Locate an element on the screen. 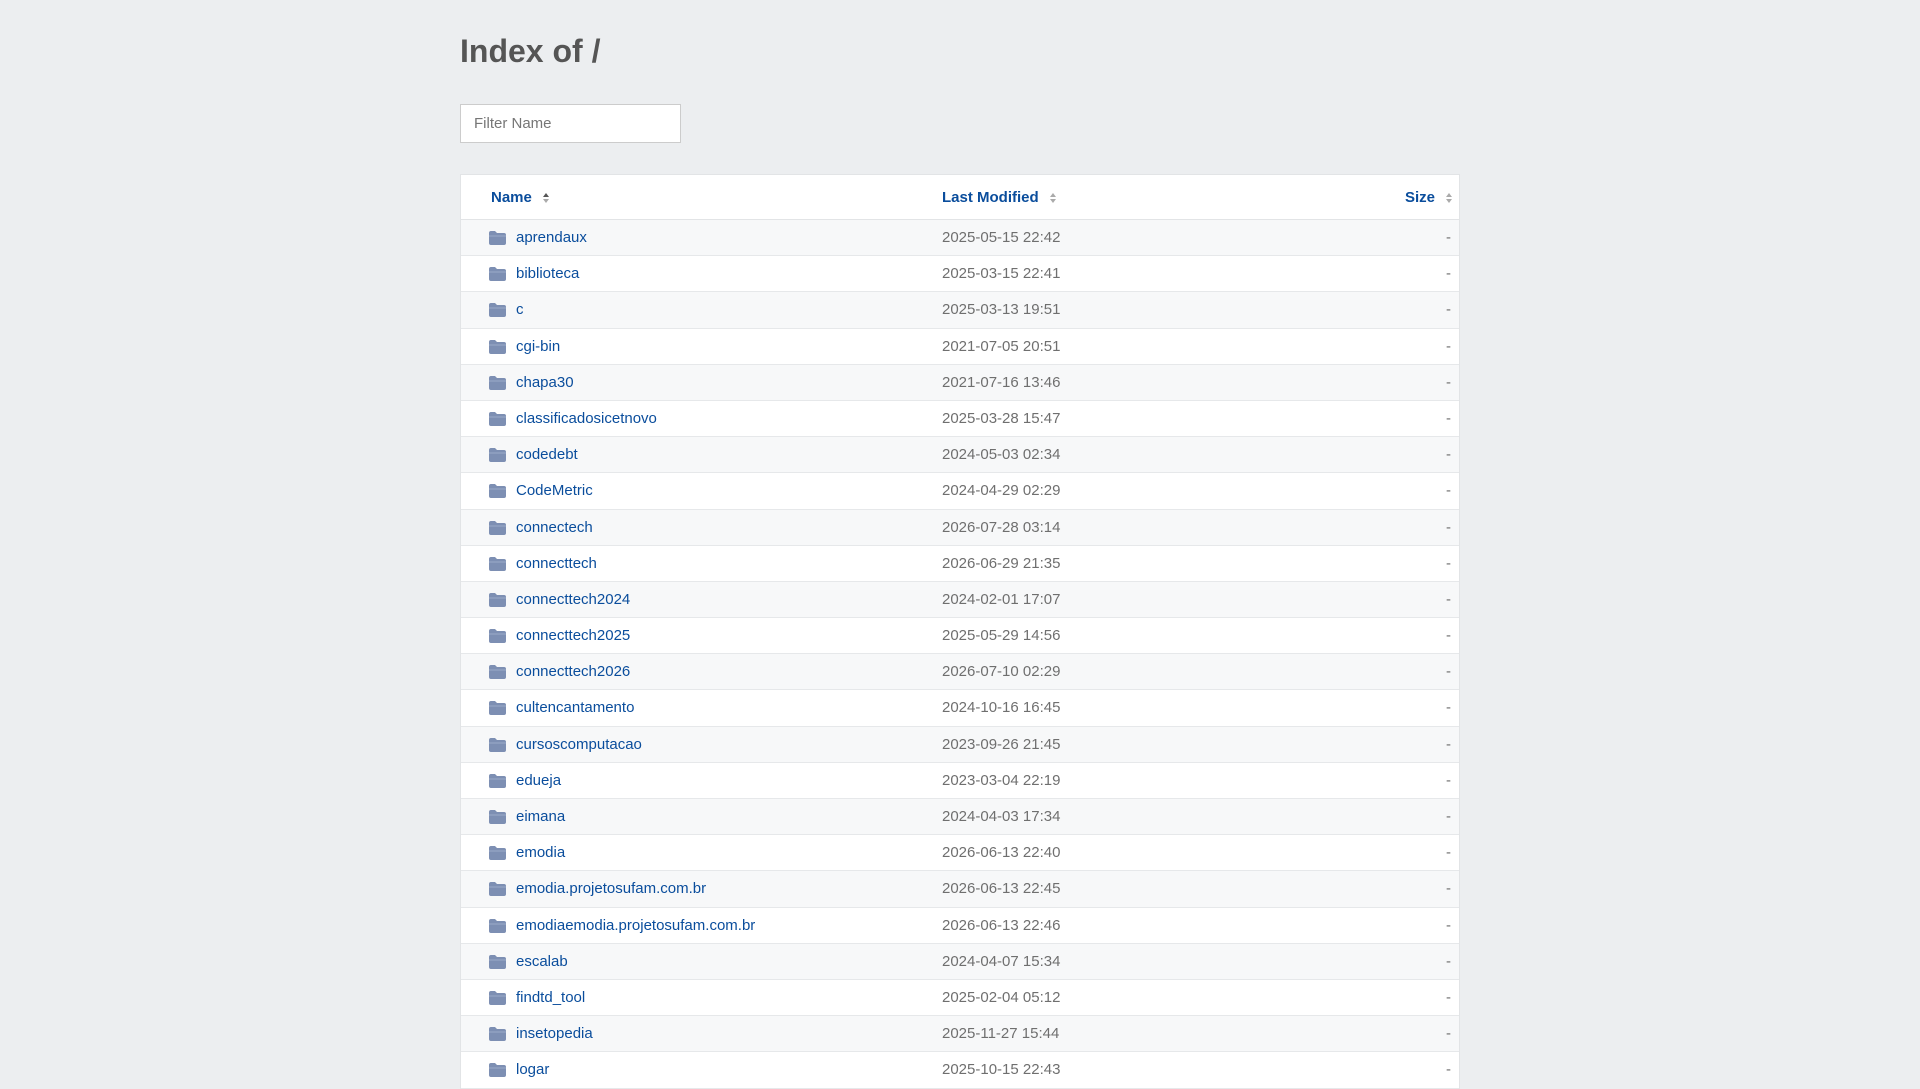  table-row: classificadosicetnovo 2025-03-28 15:47 - is located at coordinates (960, 419).